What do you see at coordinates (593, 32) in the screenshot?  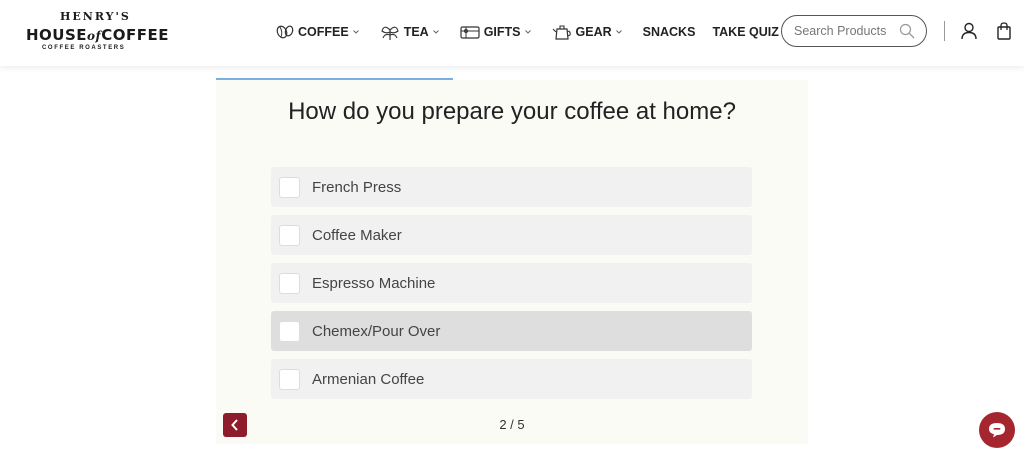 I see `nav-label-gear: GEAR` at bounding box center [593, 32].